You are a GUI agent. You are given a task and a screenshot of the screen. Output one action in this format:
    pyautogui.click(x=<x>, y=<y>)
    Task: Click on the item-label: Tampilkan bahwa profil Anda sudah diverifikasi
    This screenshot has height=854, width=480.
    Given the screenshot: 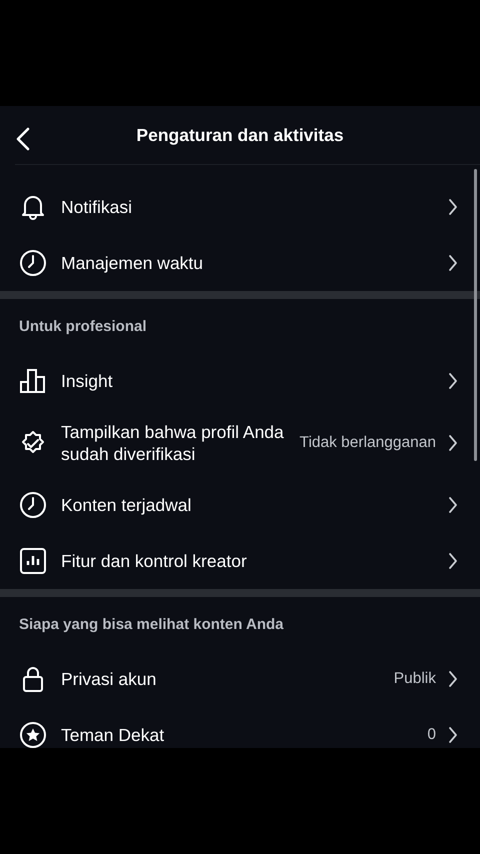 What is the action you would take?
    pyautogui.click(x=173, y=443)
    